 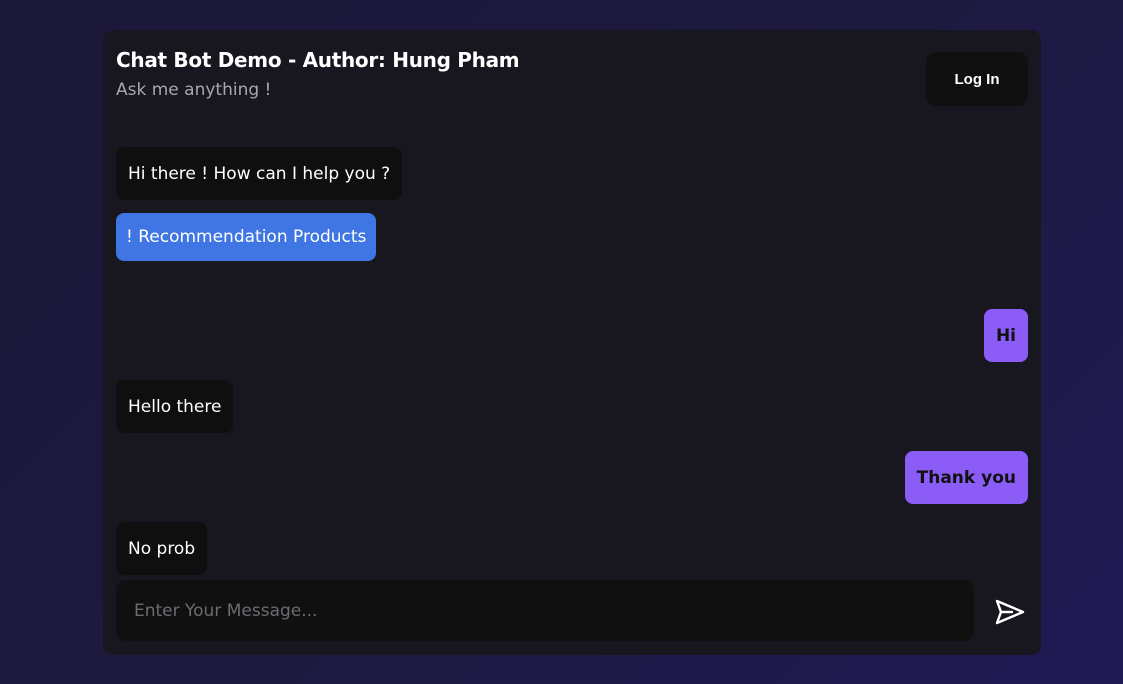 I want to click on bot-message: Hello there, so click(x=175, y=406).